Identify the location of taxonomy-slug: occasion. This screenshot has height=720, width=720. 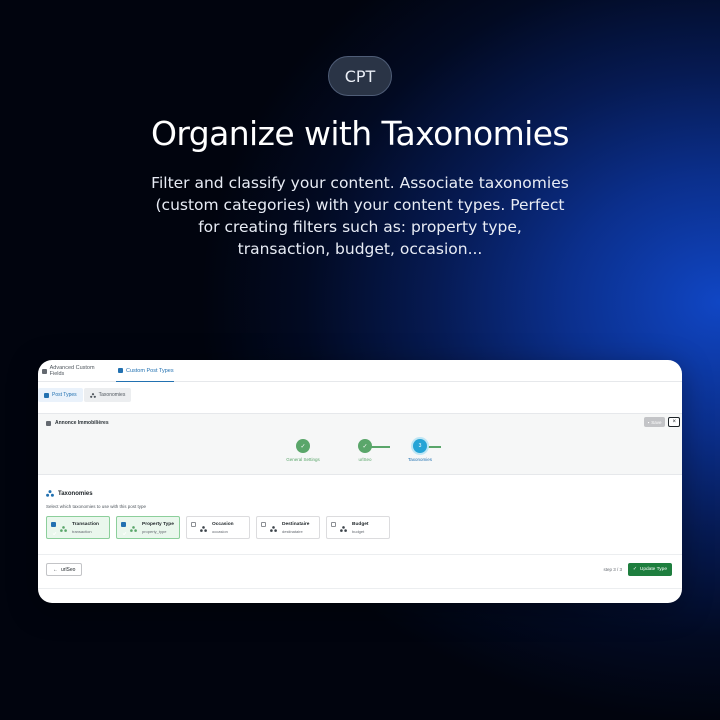
(220, 531).